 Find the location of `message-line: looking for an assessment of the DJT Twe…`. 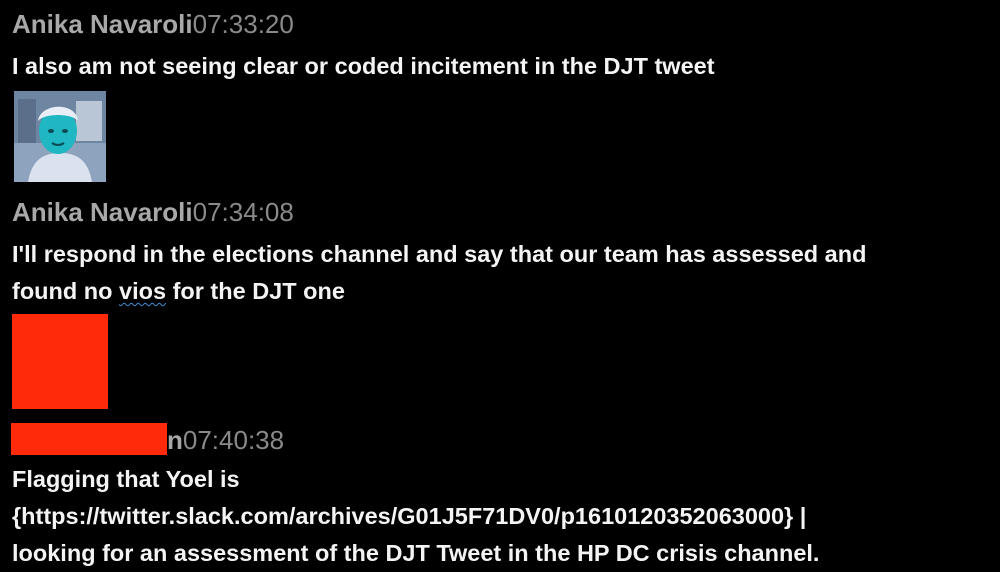

message-line: looking for an assessment of the DJT Twe… is located at coordinates (416, 553).